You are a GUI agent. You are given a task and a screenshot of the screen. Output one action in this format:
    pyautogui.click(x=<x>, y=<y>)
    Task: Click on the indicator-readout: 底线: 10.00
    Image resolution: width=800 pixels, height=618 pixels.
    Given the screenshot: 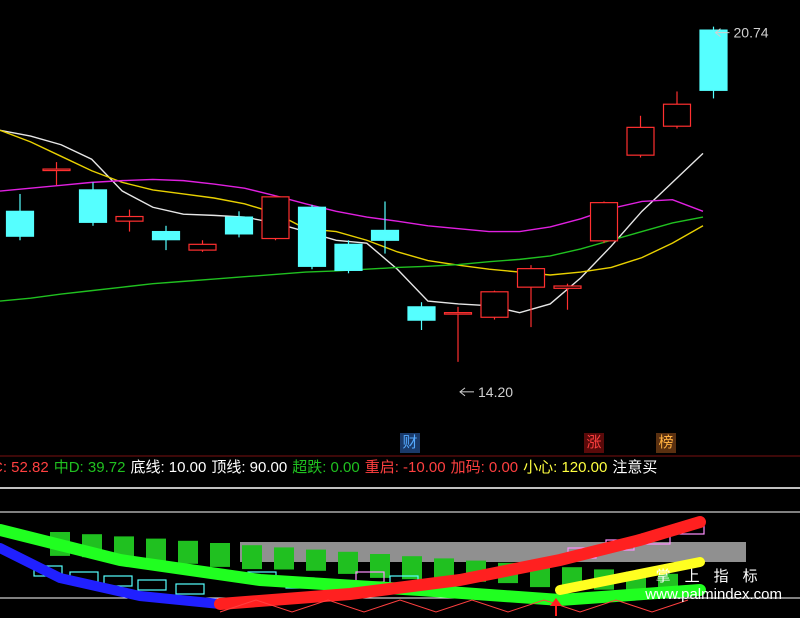 What is the action you would take?
    pyautogui.click(x=168, y=467)
    